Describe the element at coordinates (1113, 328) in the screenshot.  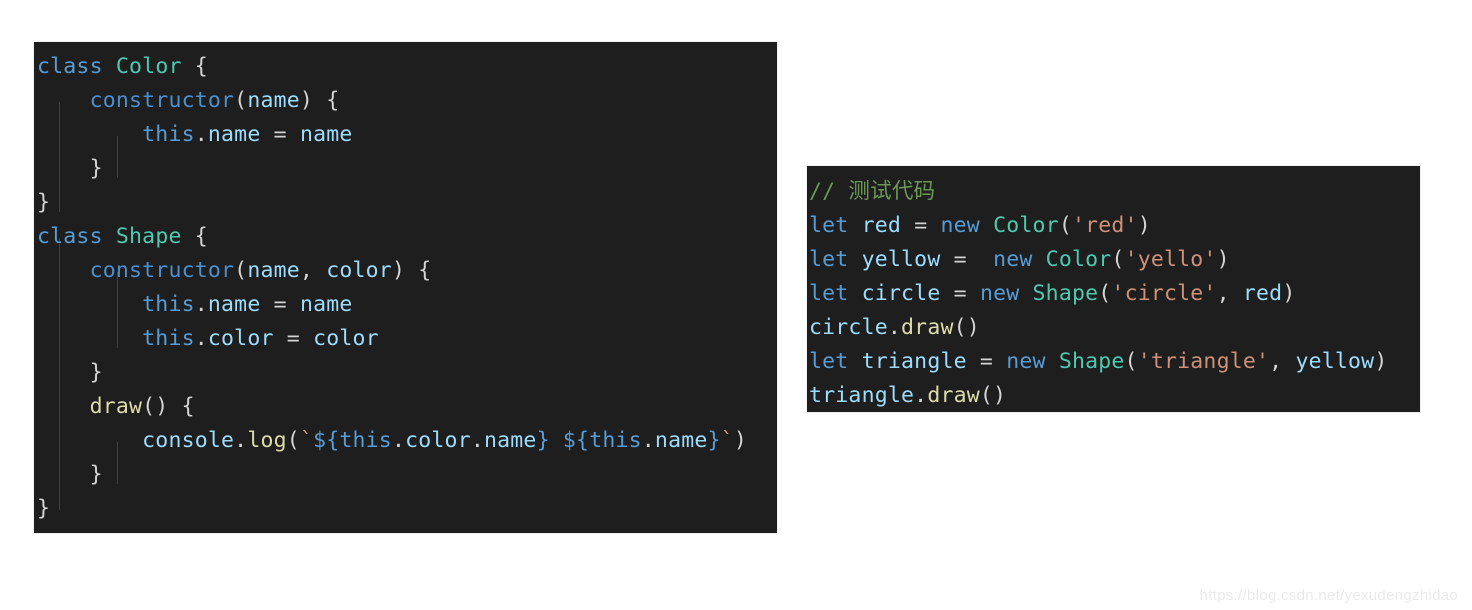
I see `code-line: circle.draw()` at that location.